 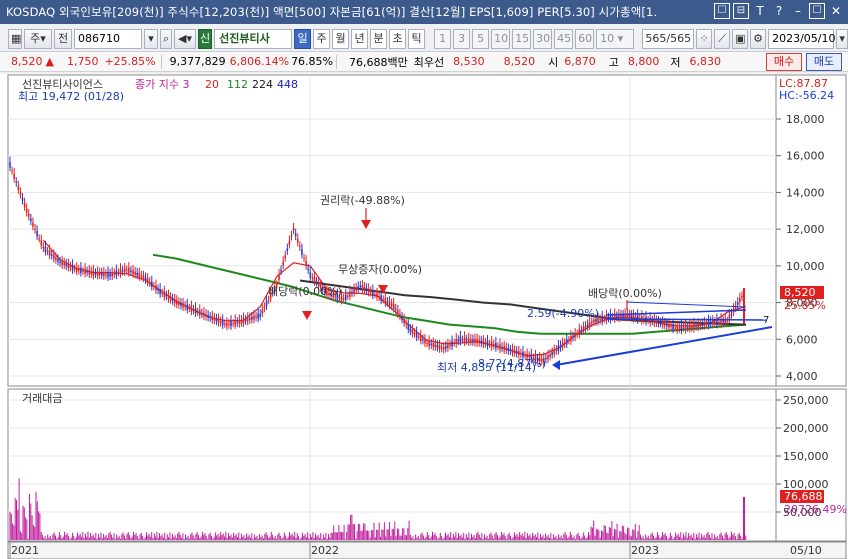 What do you see at coordinates (325, 550) in the screenshot?
I see `x-label-2022: 2022` at bounding box center [325, 550].